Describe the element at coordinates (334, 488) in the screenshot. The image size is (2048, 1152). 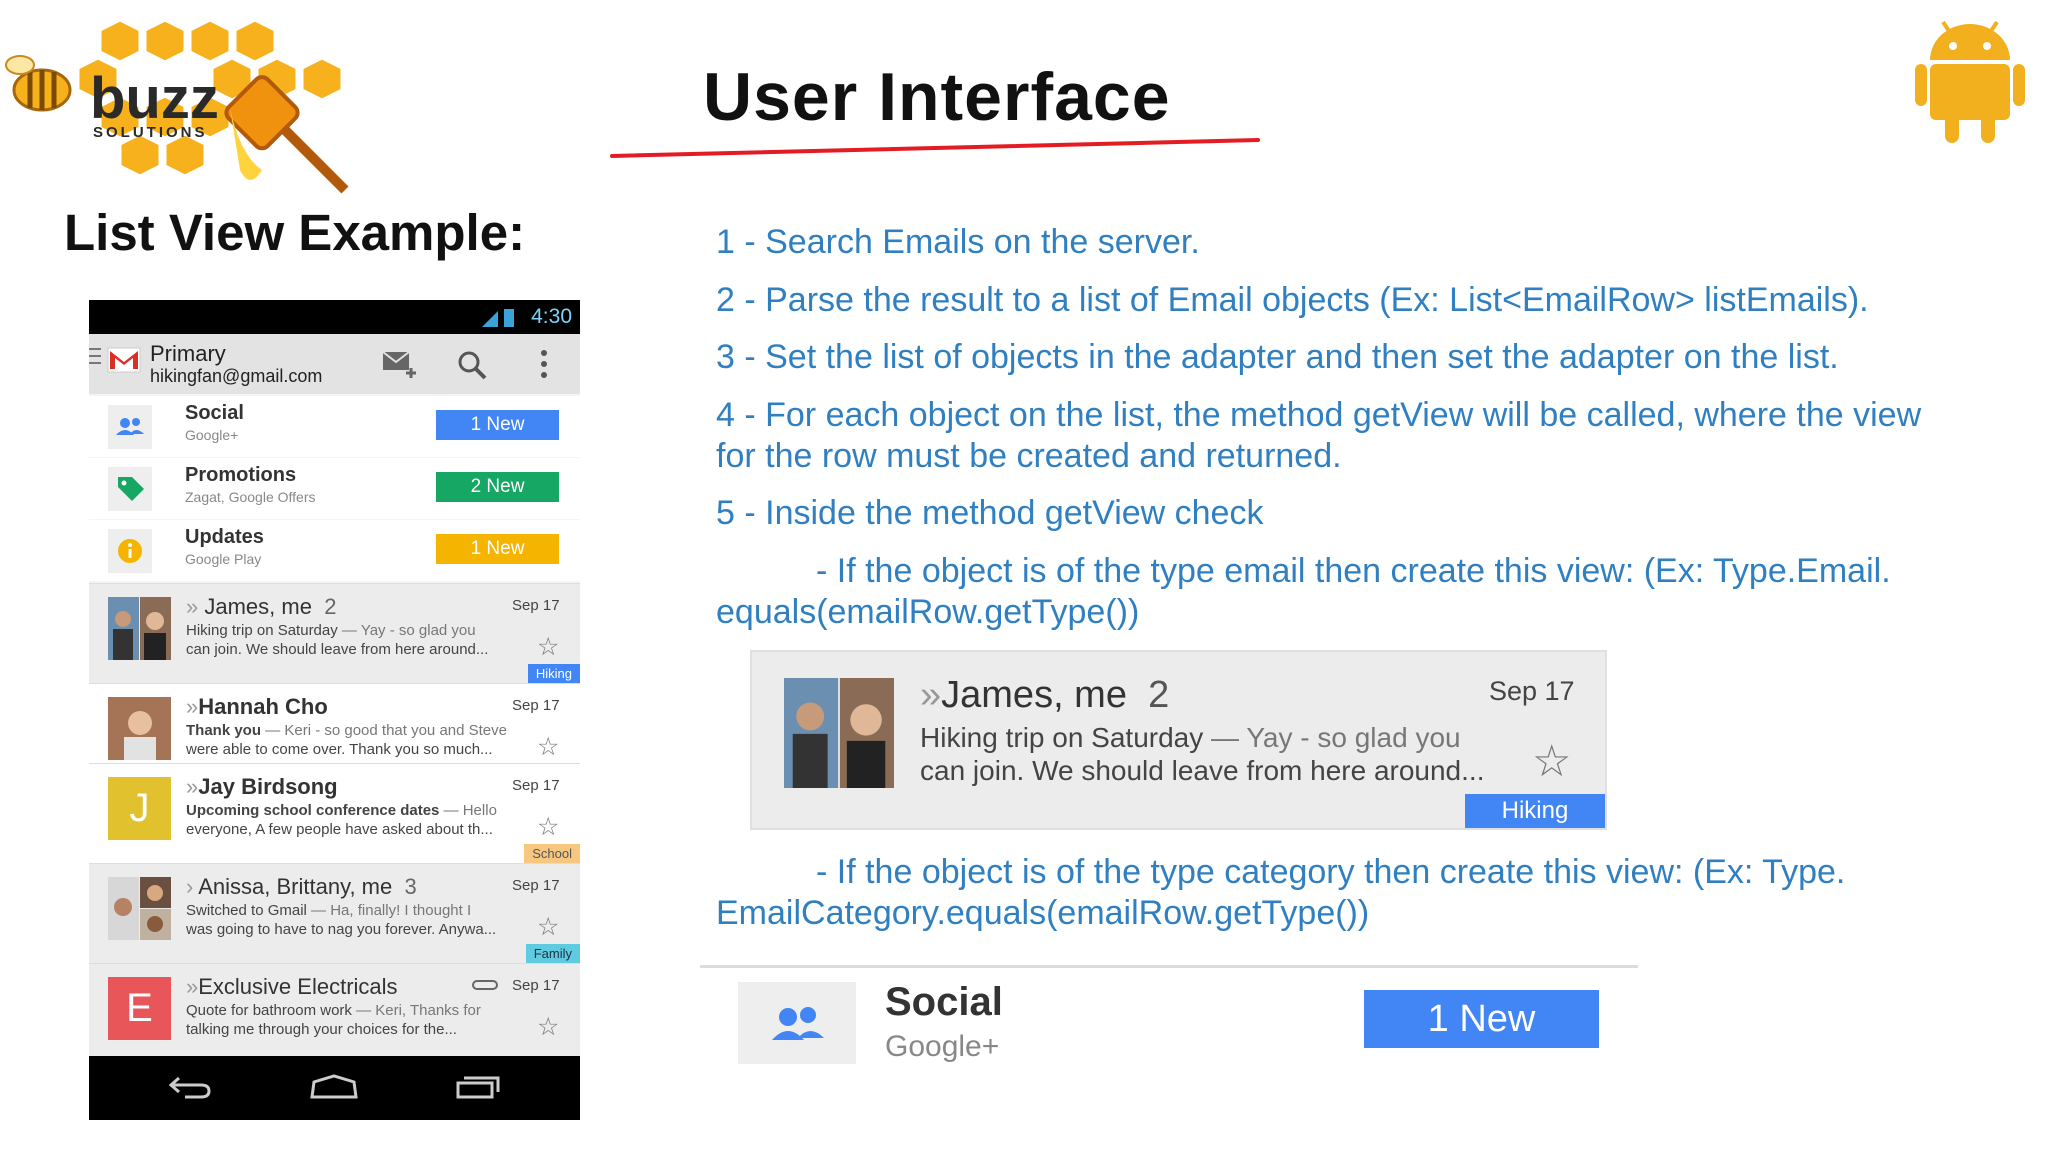
I see `category-row-promotions: Promotions Zagat, Google Offers 2 New` at that location.